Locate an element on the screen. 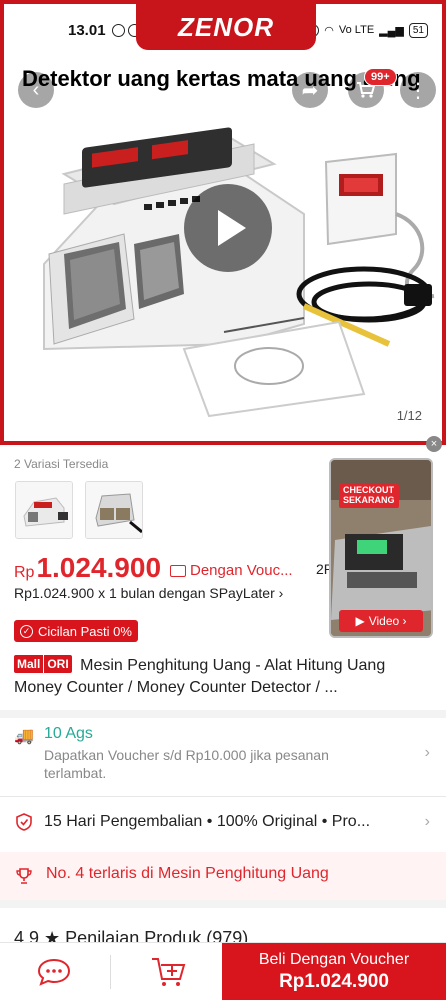 Image resolution: width=446 pixels, height=1000 pixels. video-button: ▶ Video › is located at coordinates (381, 621).